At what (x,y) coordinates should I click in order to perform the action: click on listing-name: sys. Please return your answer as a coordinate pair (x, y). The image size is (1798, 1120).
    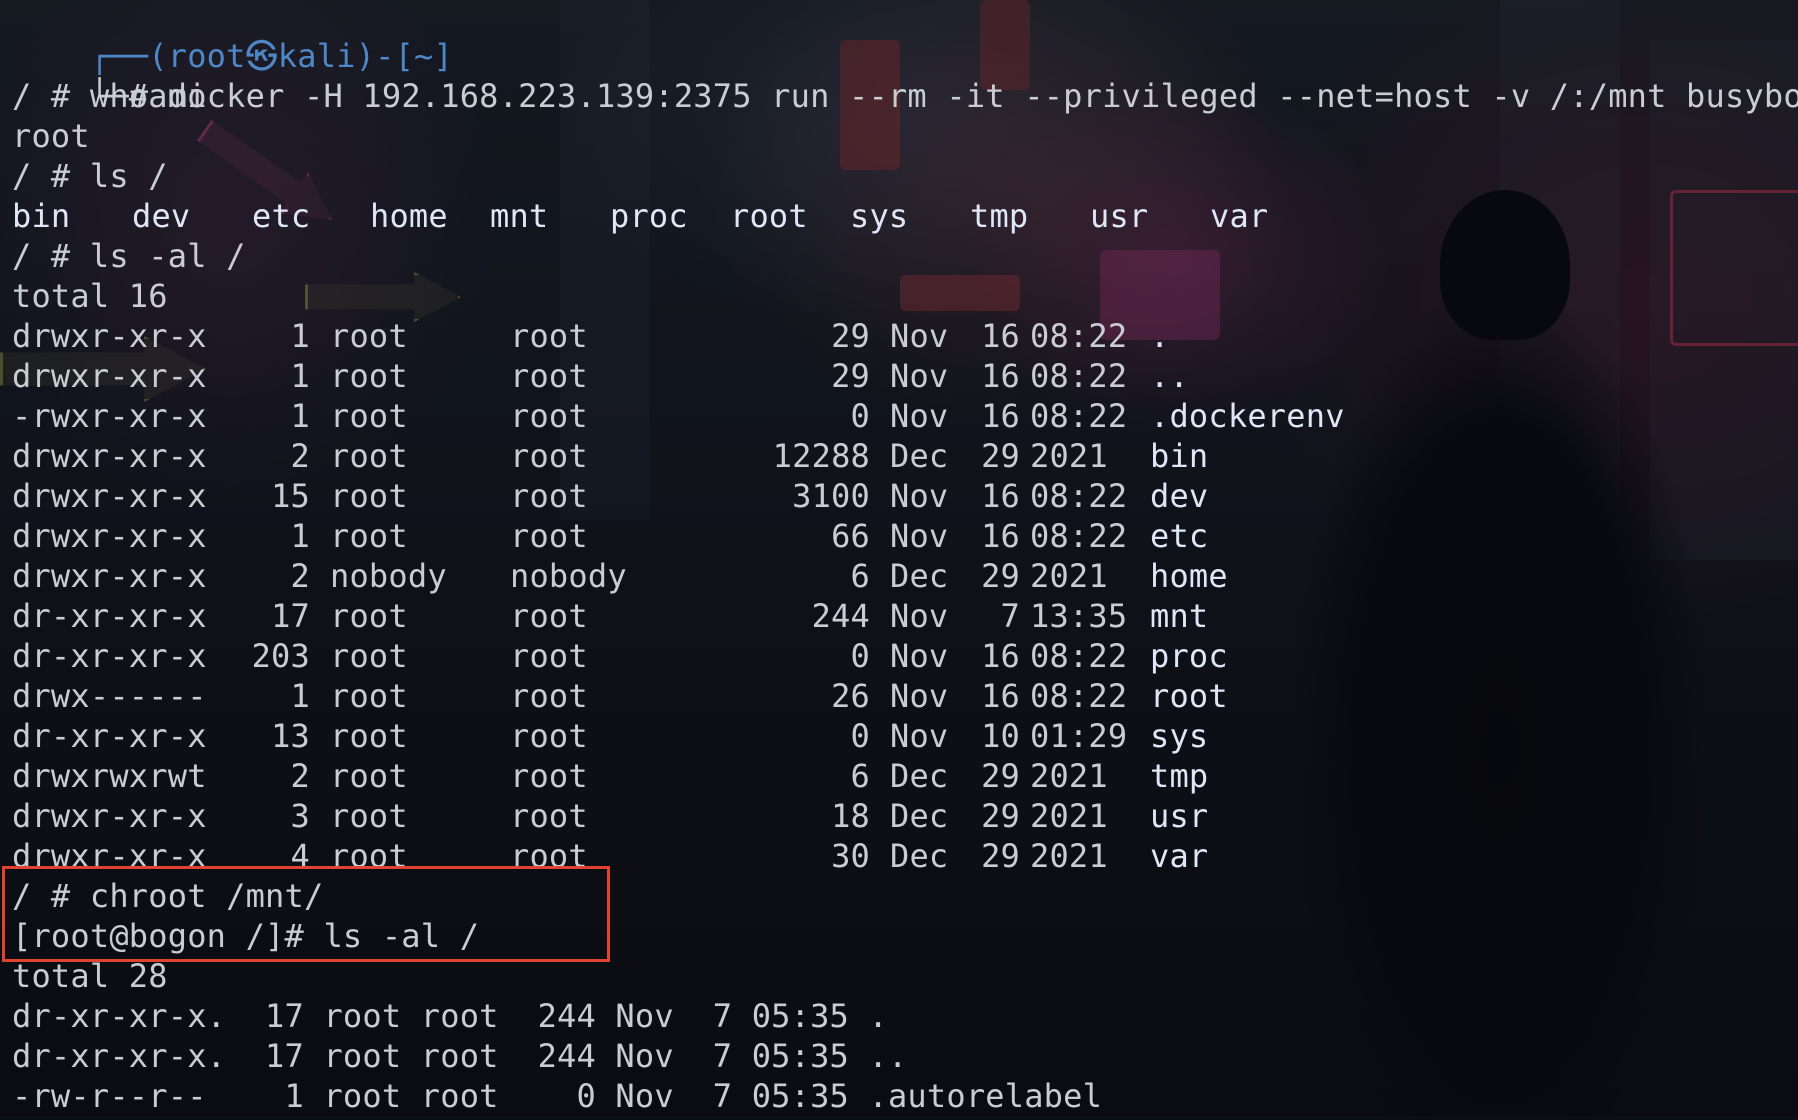
    Looking at the image, I should click on (1179, 736).